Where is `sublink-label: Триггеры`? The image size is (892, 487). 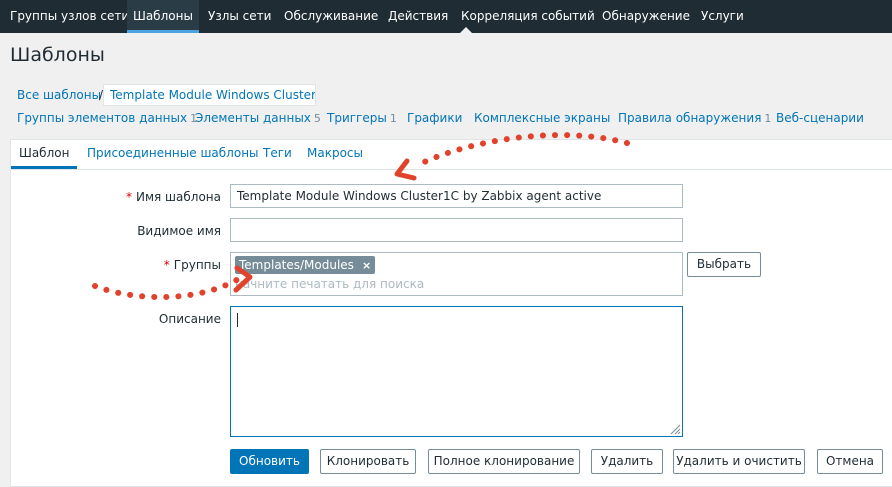 sublink-label: Триггеры is located at coordinates (357, 118).